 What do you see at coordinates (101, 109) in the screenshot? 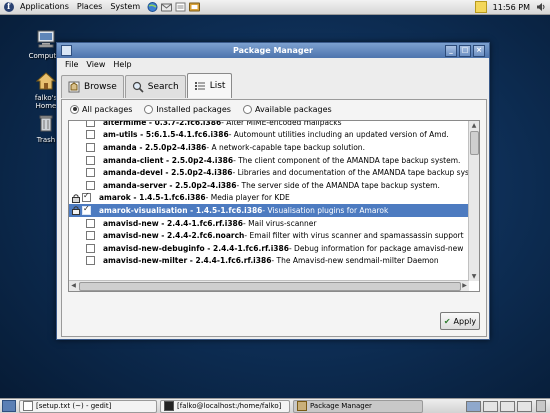
I see `filter-all-packages: All packages` at bounding box center [101, 109].